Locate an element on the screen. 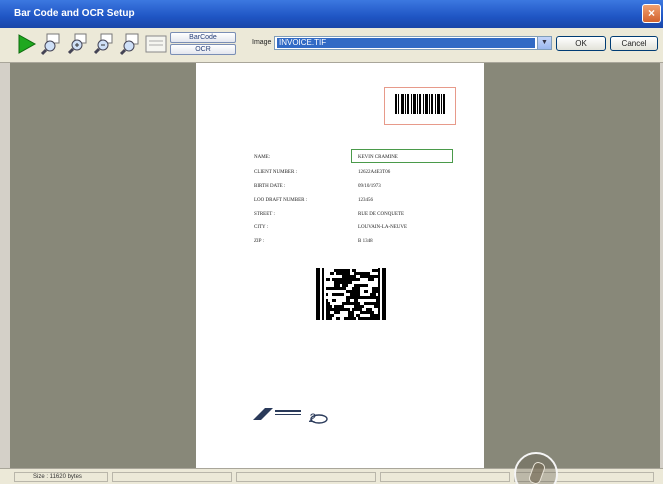  play-icon is located at coordinates (26, 44).